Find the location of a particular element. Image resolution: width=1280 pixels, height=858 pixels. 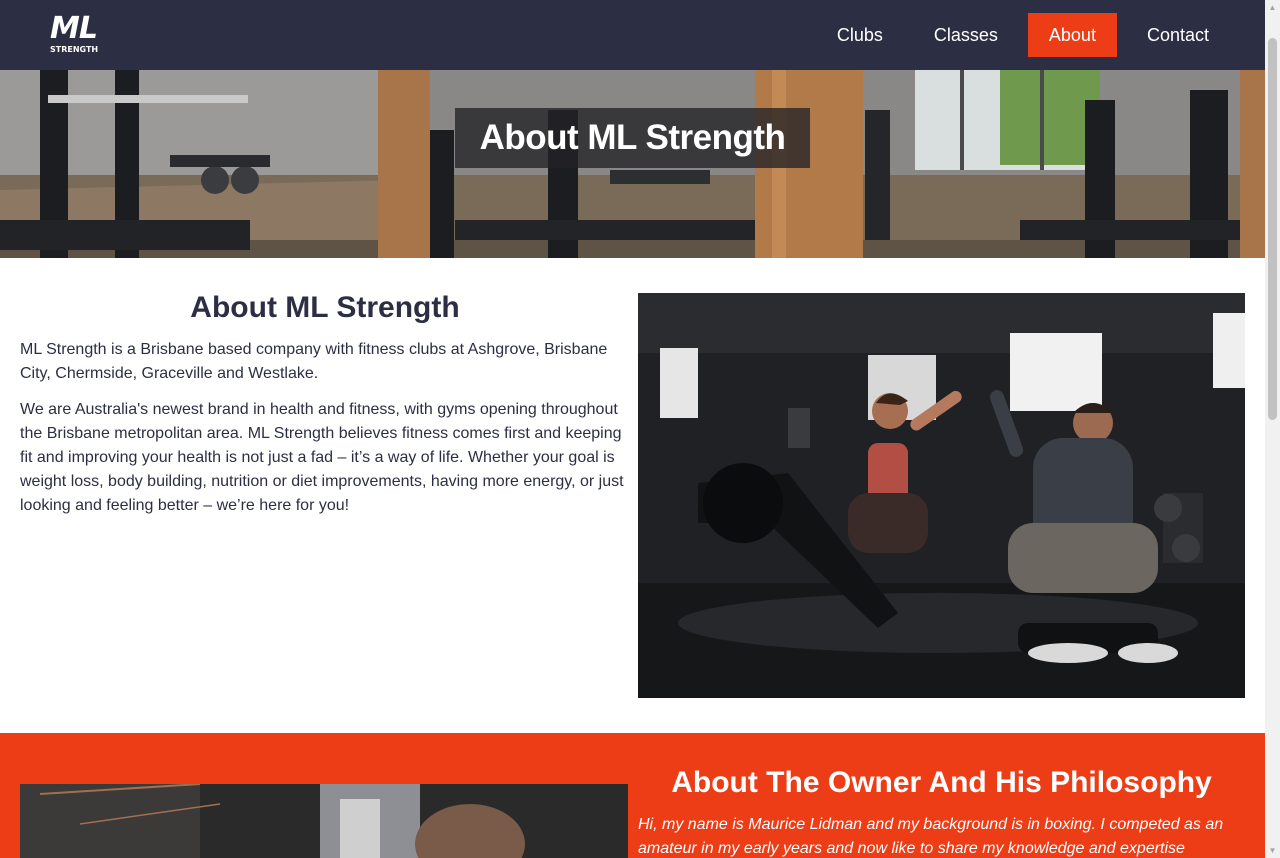

hero-title-box: About ML Strength is located at coordinates (632, 138).